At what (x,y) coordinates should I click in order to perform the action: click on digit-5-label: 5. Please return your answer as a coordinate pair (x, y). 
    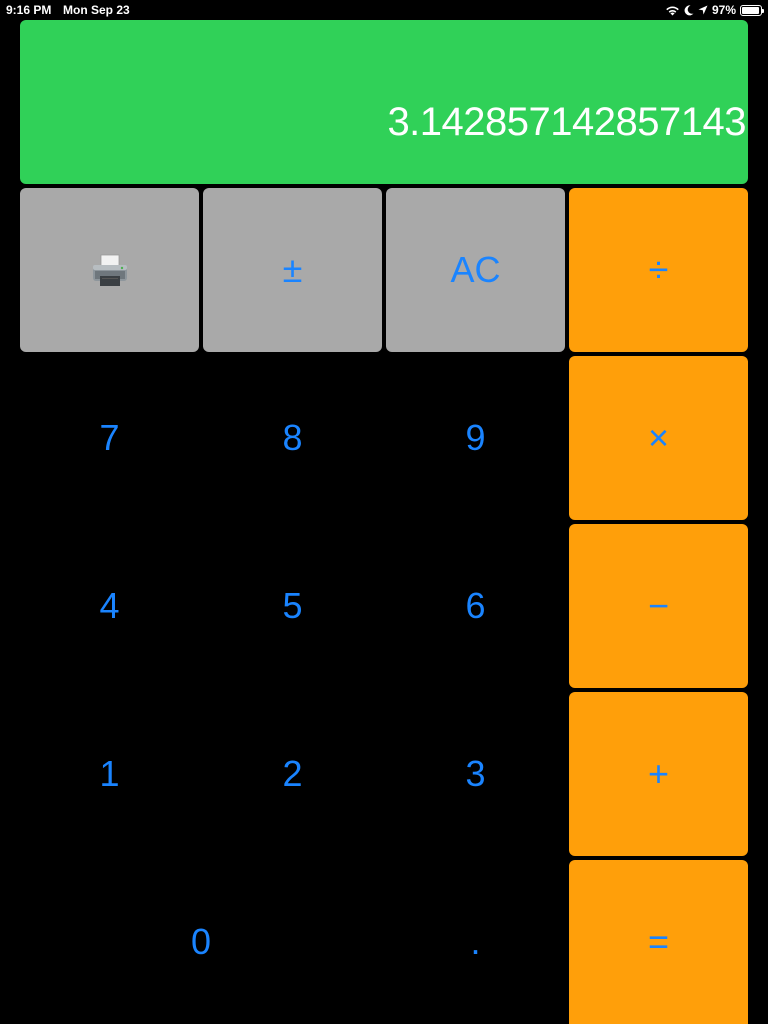
    Looking at the image, I should click on (292, 605).